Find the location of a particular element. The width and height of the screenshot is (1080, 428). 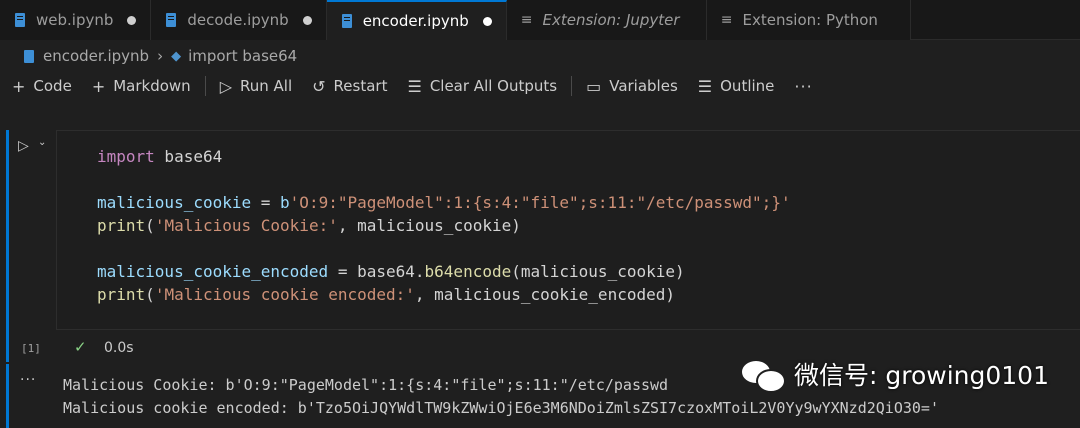

chevron-right-icon: › is located at coordinates (160, 56).